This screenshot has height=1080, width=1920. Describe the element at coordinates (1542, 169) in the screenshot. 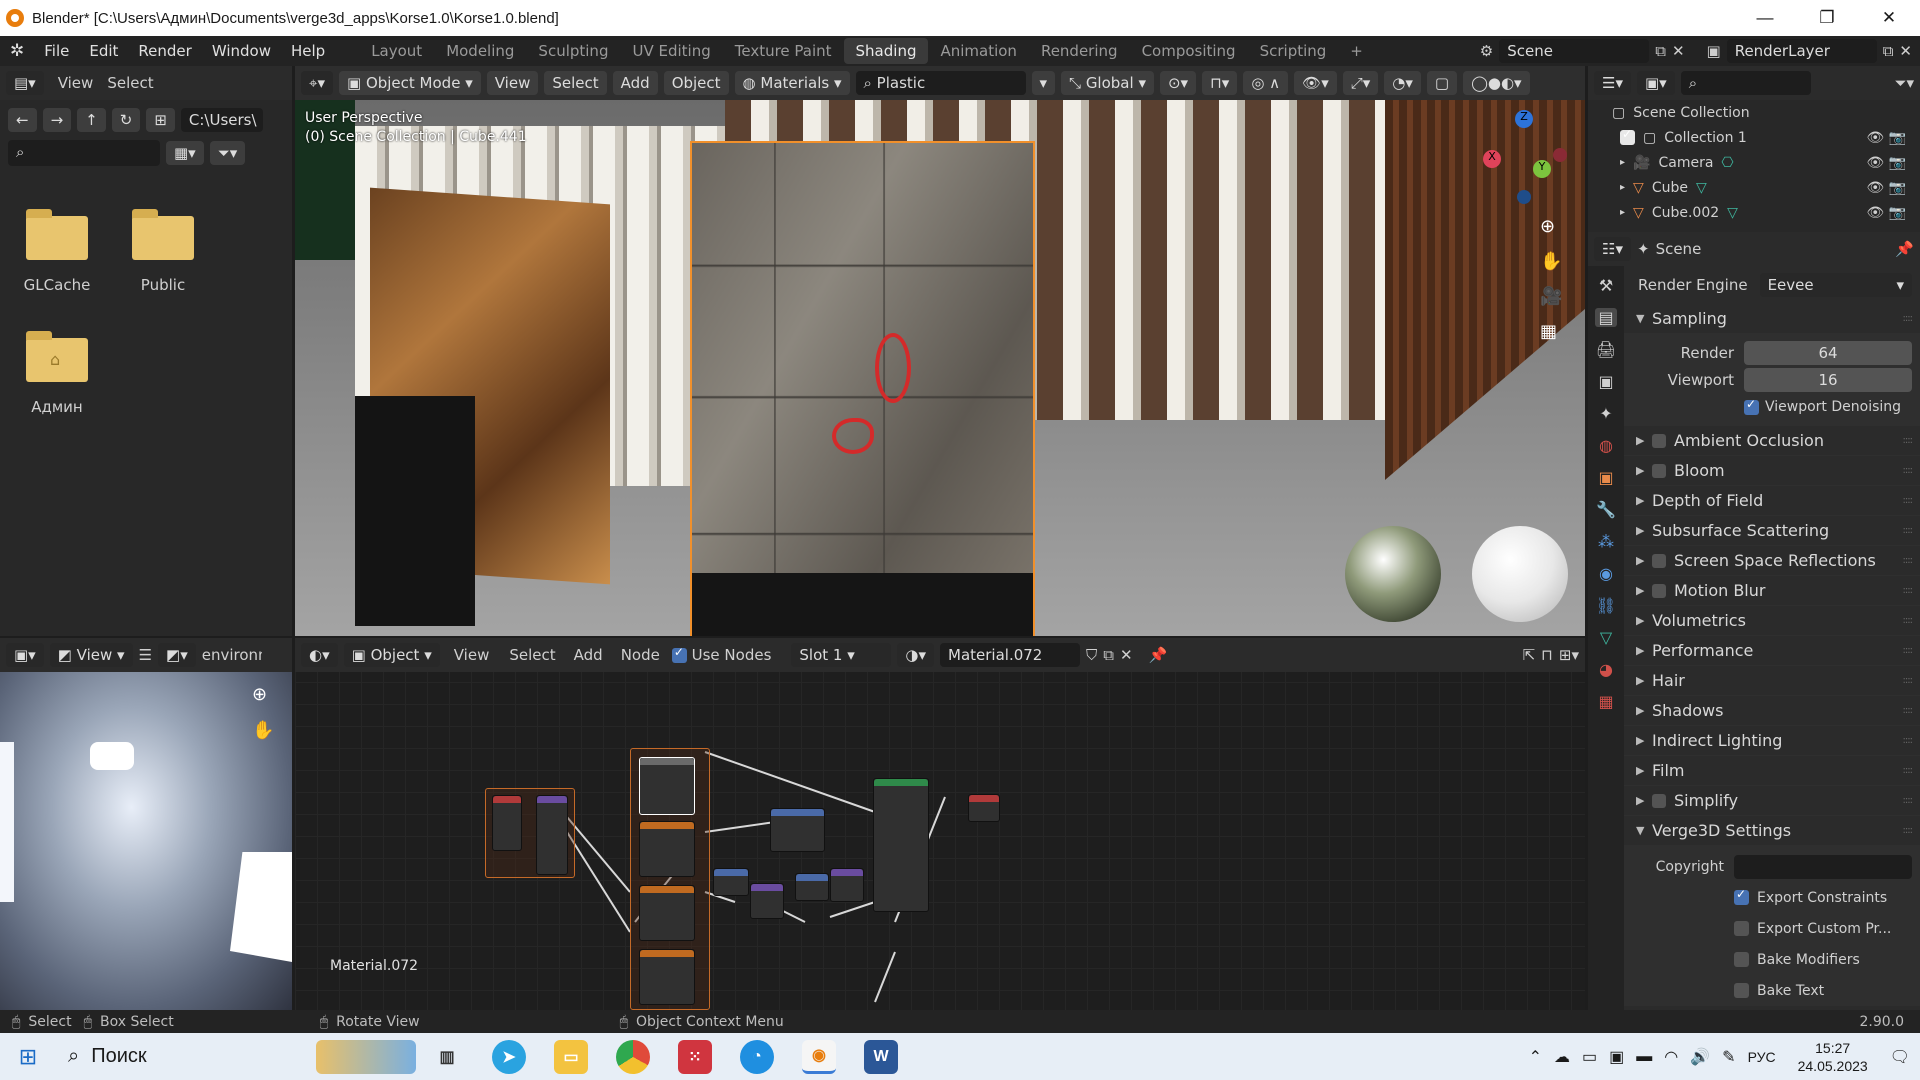

I see `gizmo-y-axis: Y` at that location.